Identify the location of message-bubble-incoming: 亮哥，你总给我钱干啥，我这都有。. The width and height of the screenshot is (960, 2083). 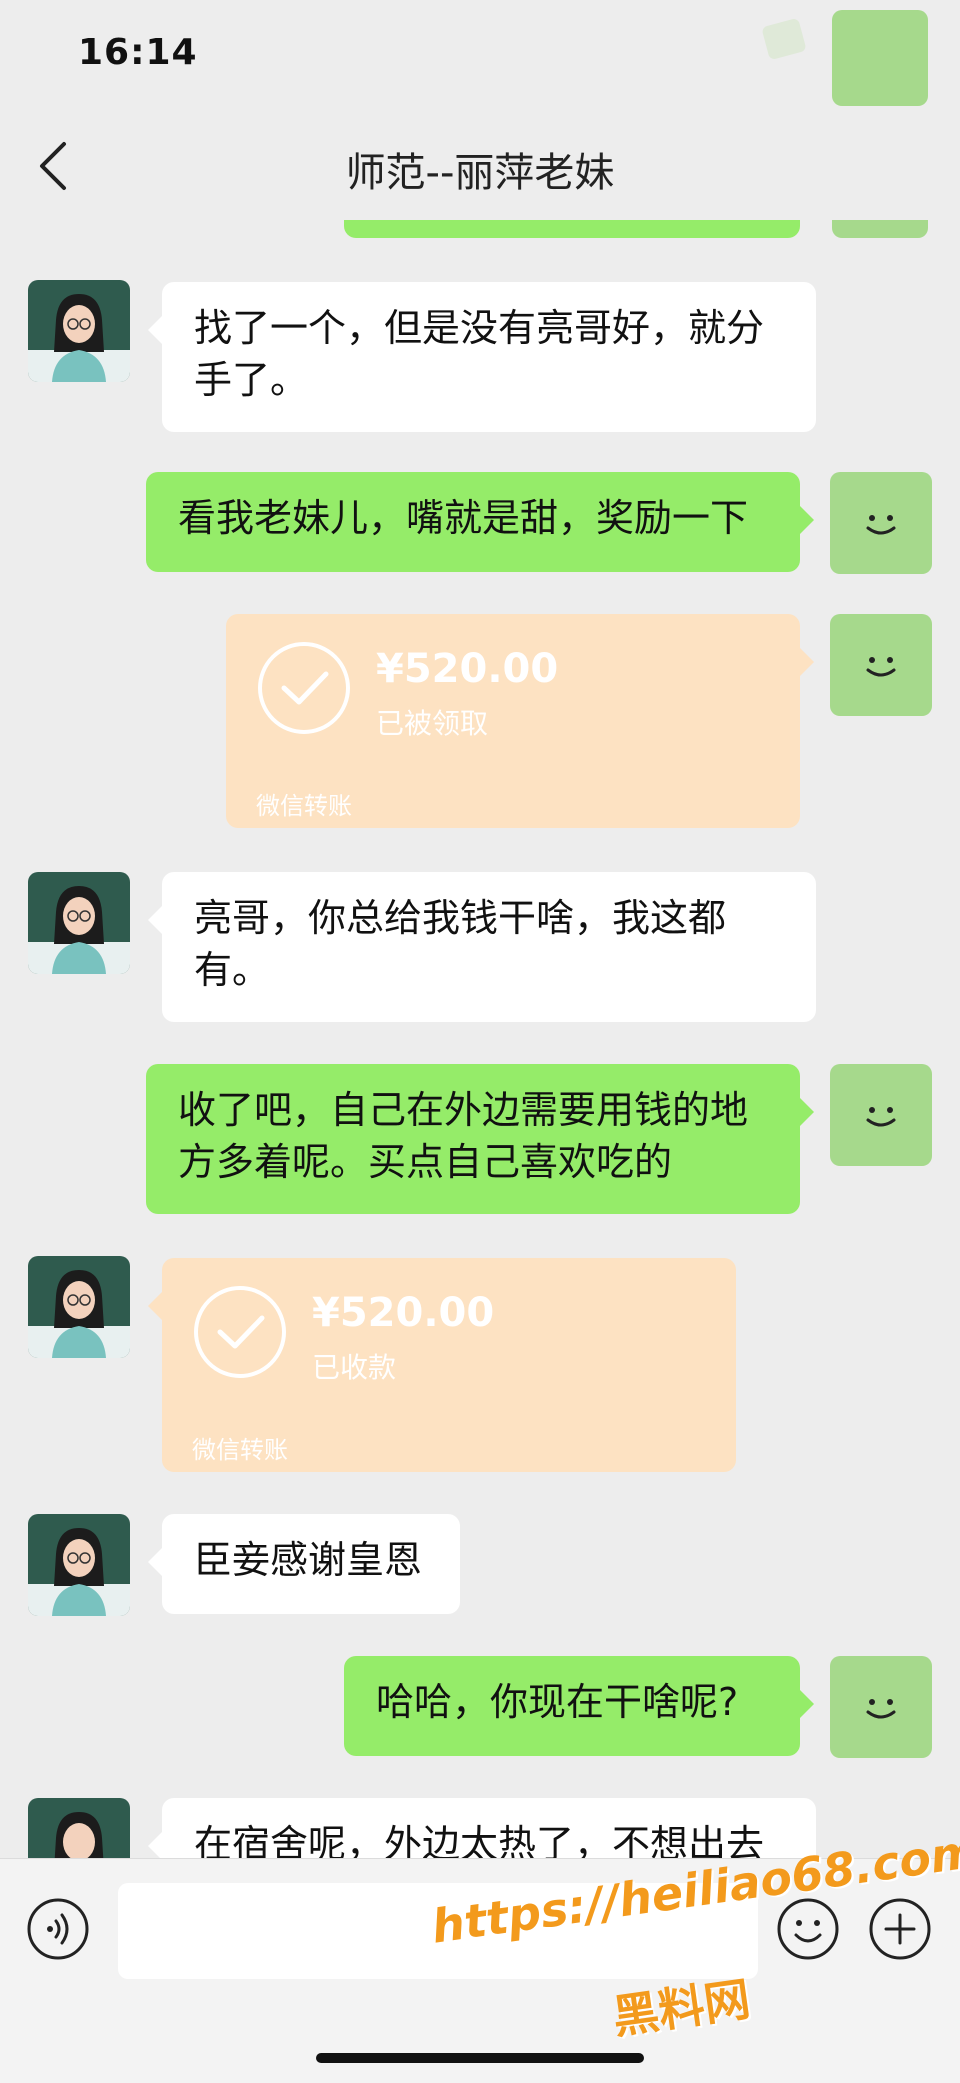
(482, 947).